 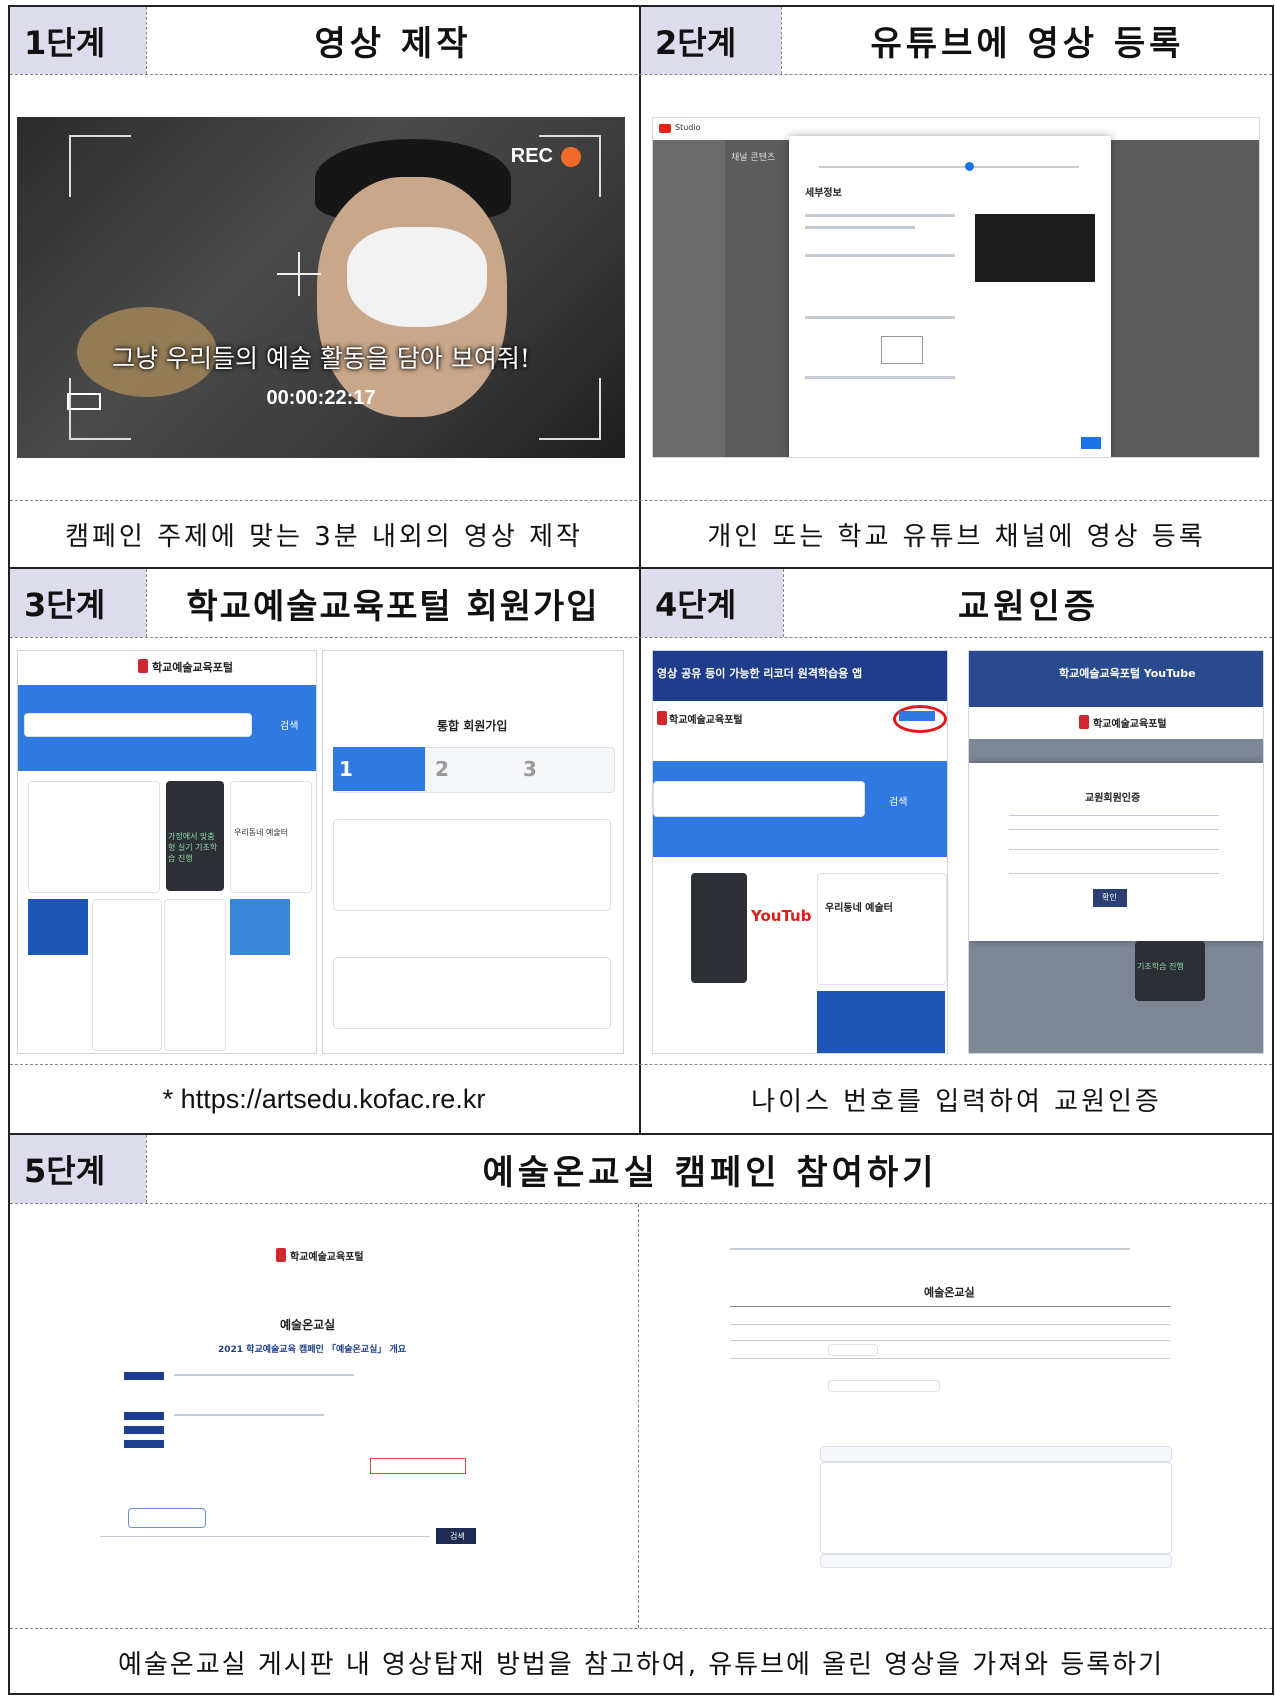 What do you see at coordinates (472, 865) in the screenshot?
I see `terms-box` at bounding box center [472, 865].